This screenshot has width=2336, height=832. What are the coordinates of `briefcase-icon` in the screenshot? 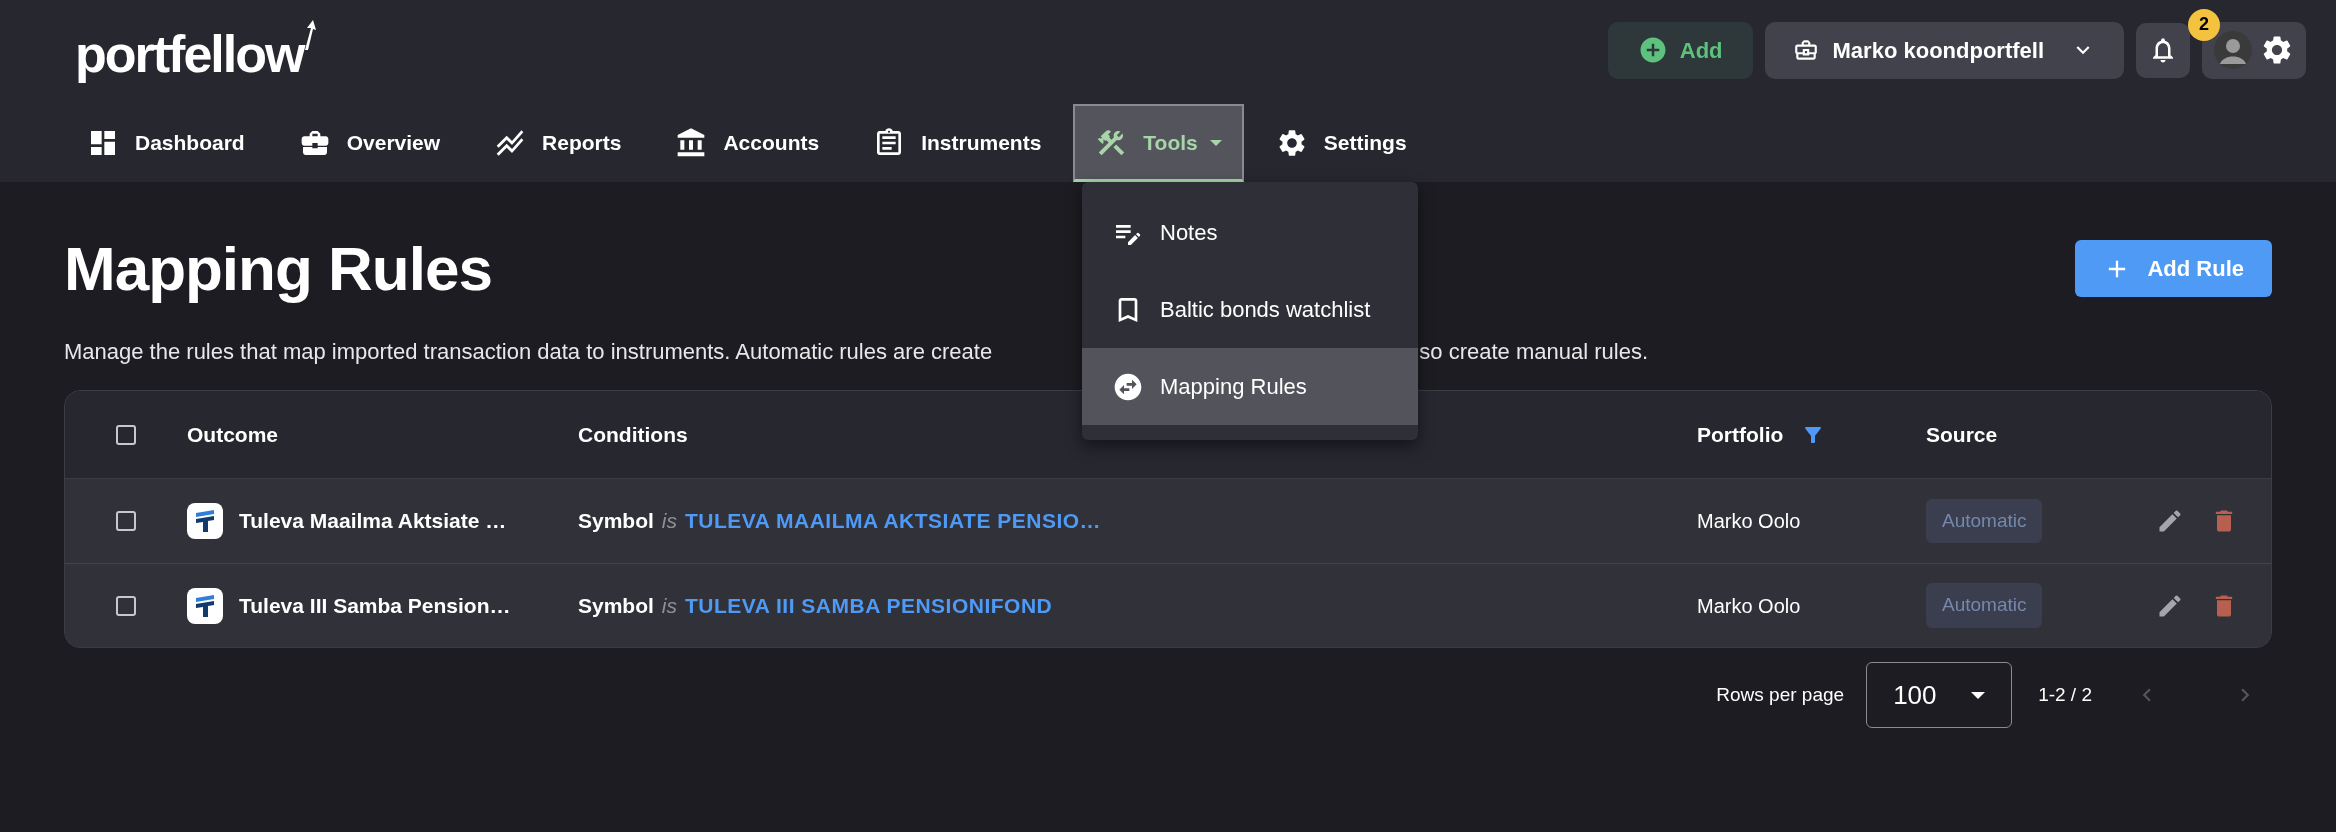 It's located at (1805, 50).